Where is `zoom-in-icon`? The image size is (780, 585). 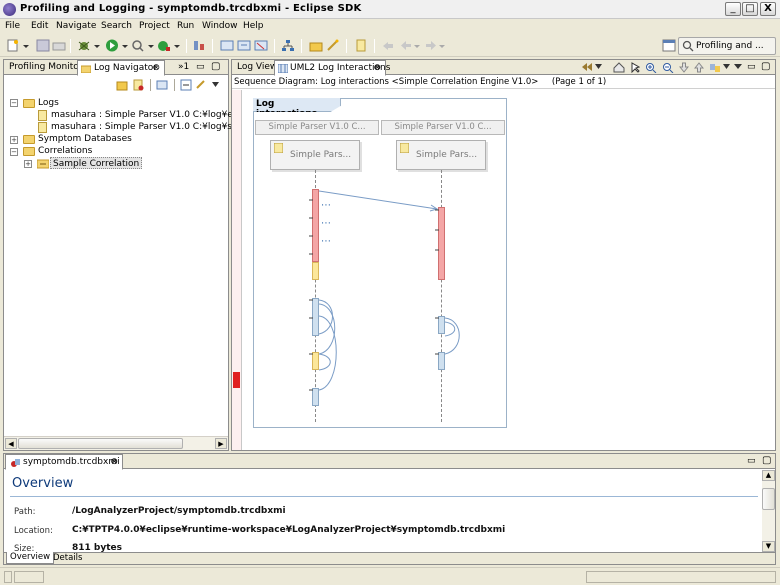 zoom-in-icon is located at coordinates (651, 67).